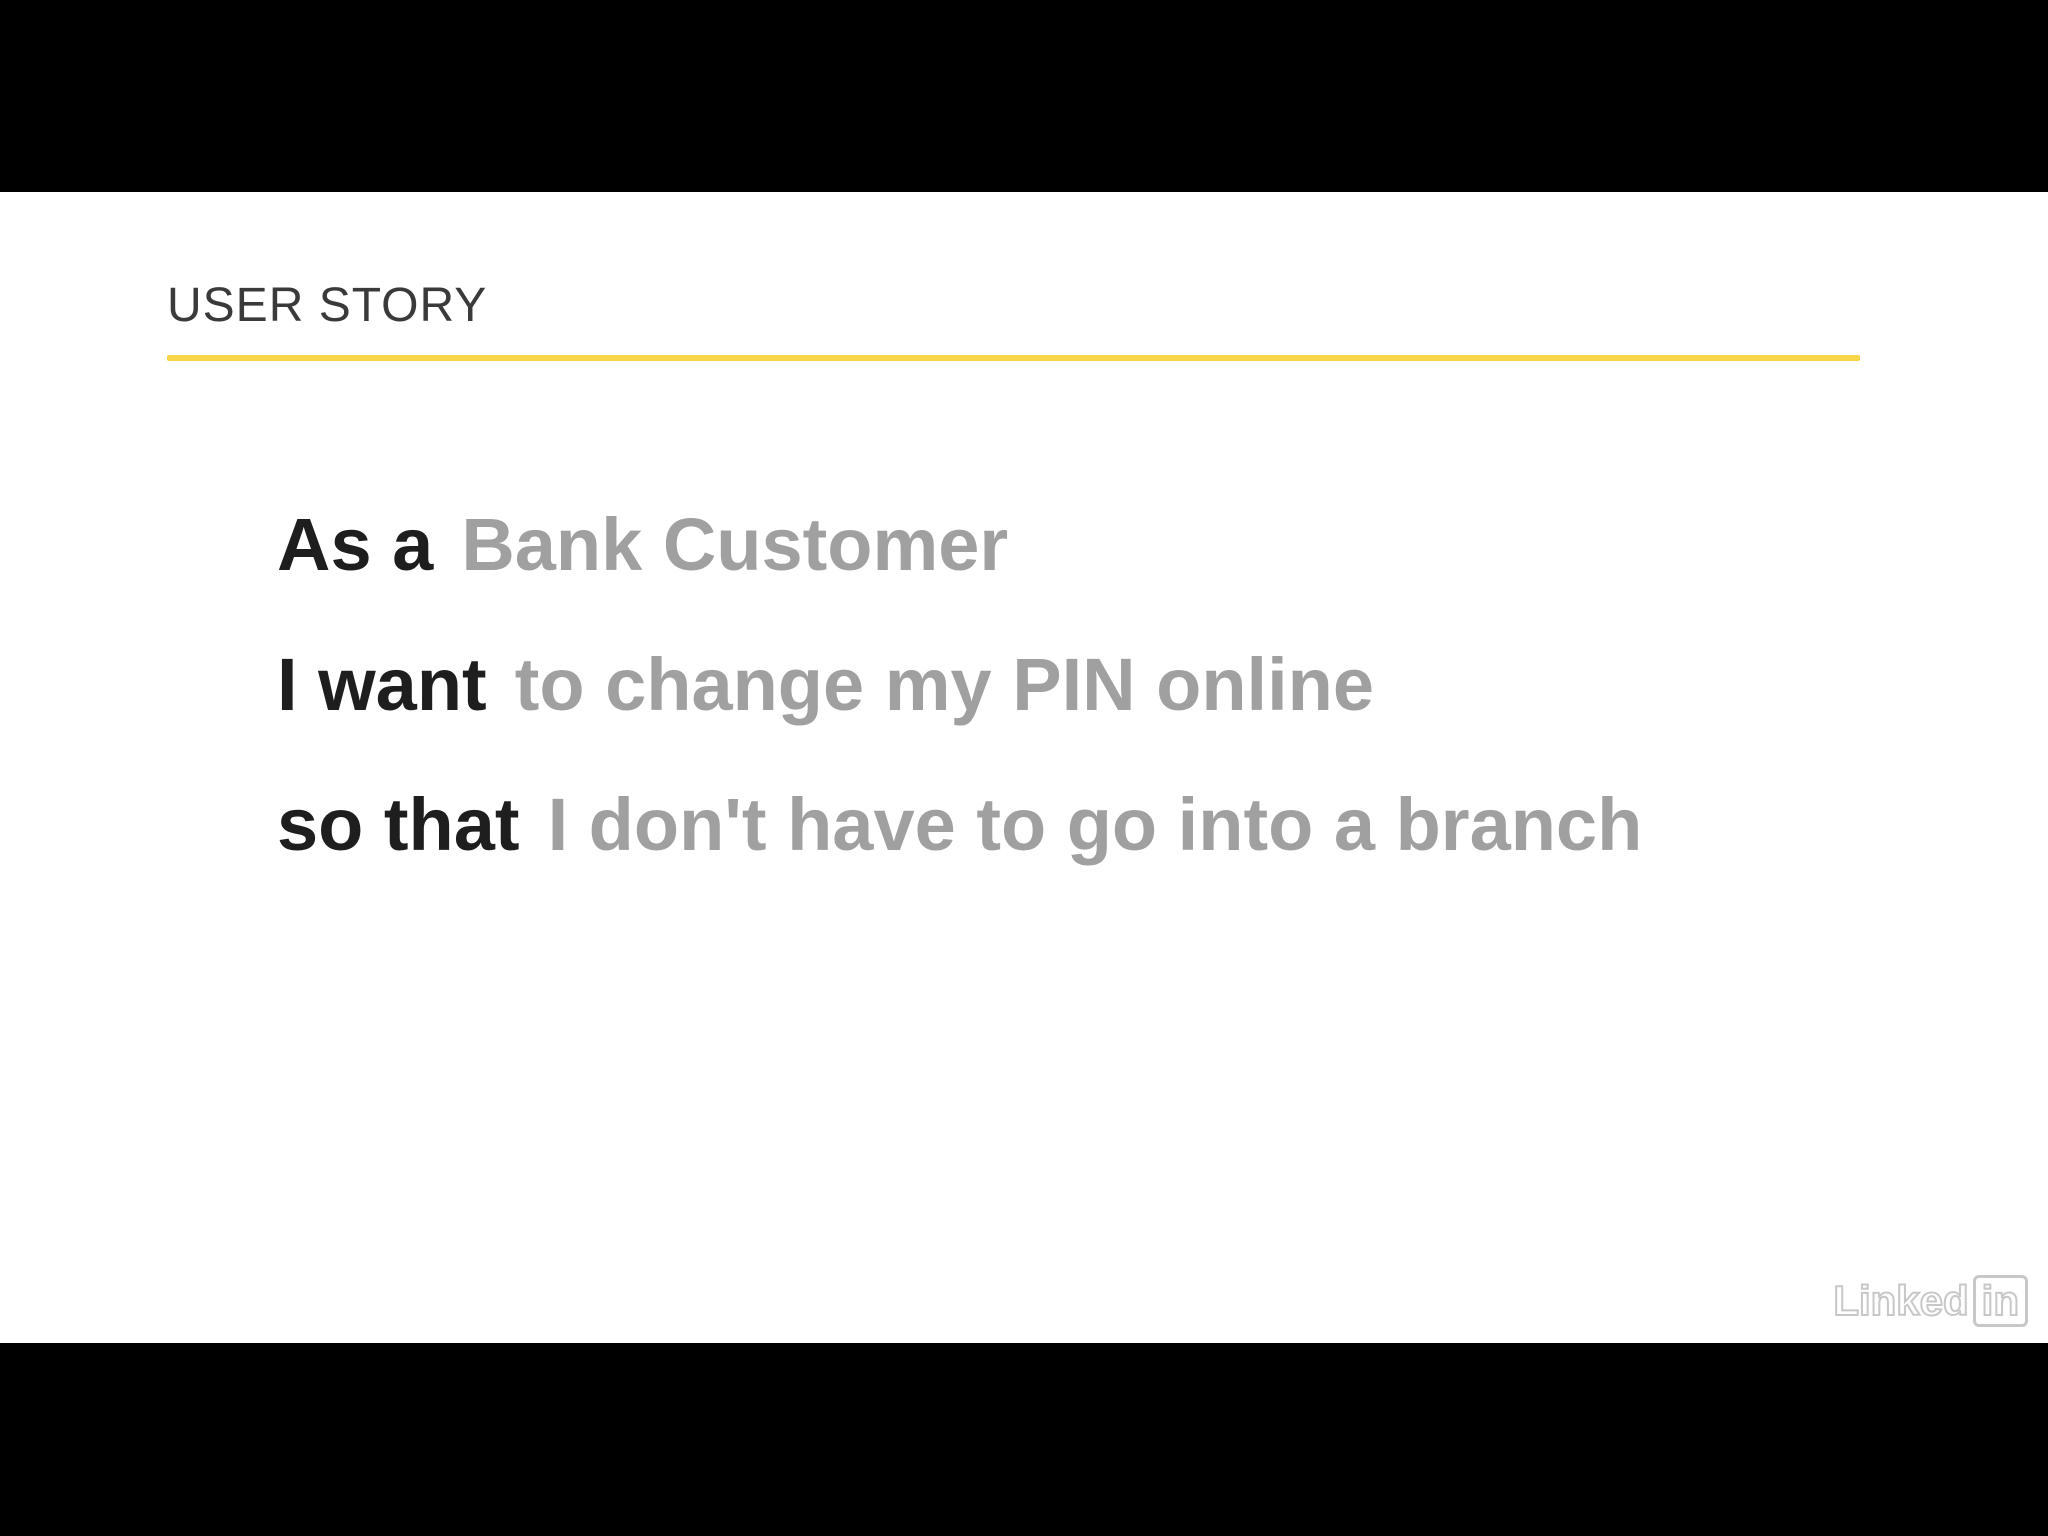 The height and width of the screenshot is (1536, 2048). What do you see at coordinates (382, 684) in the screenshot?
I see `story-keyword-i-want: I want` at bounding box center [382, 684].